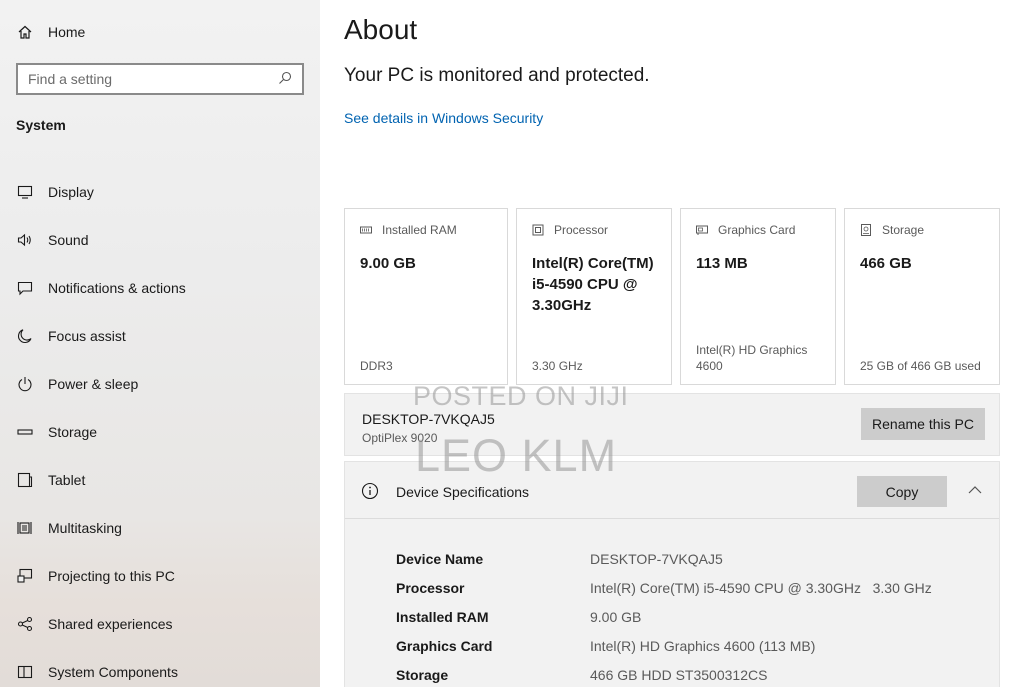  Describe the element at coordinates (400, 438) in the screenshot. I see `pc-model: OptiPlex 9020` at that location.